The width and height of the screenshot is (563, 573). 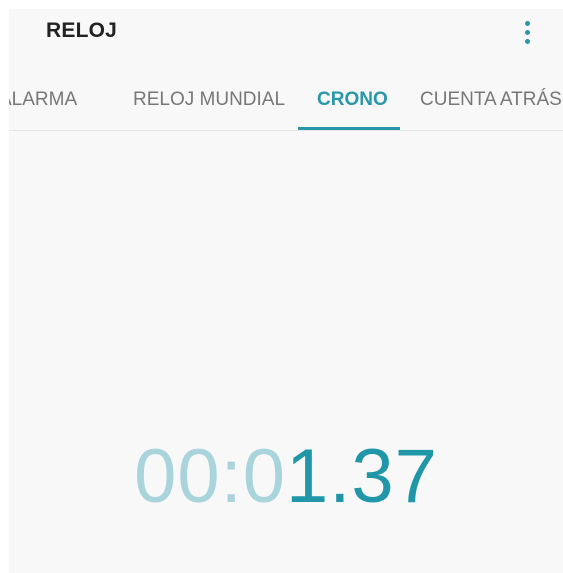 What do you see at coordinates (210, 476) in the screenshot?
I see `stopwatch-time-inactive: 00:0` at bounding box center [210, 476].